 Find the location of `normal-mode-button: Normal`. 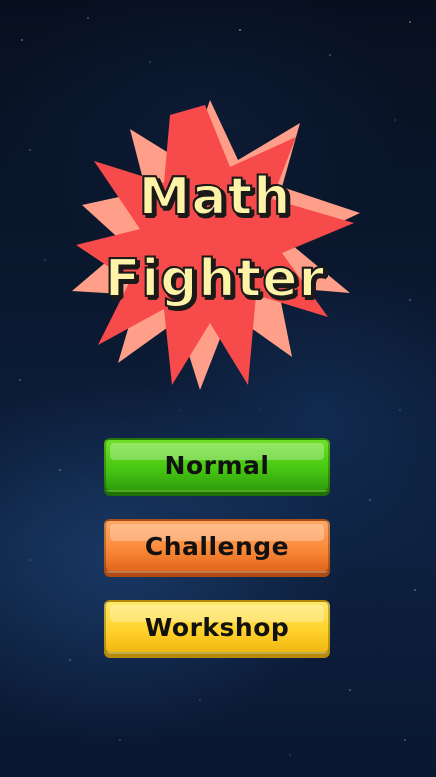

normal-mode-button: Normal is located at coordinates (217, 465).